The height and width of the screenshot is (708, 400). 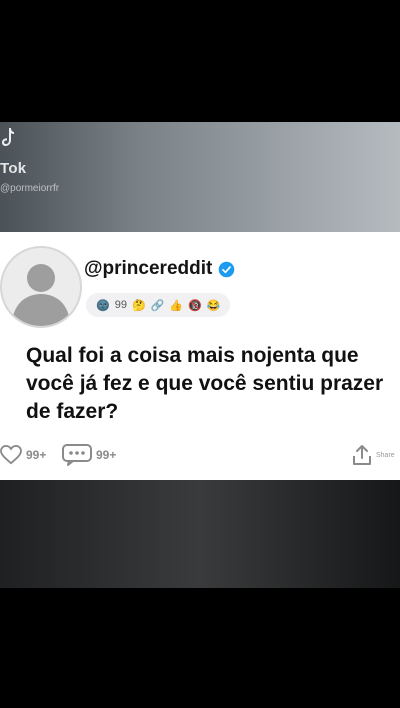 I want to click on tiktok-icon, so click(x=8, y=137).